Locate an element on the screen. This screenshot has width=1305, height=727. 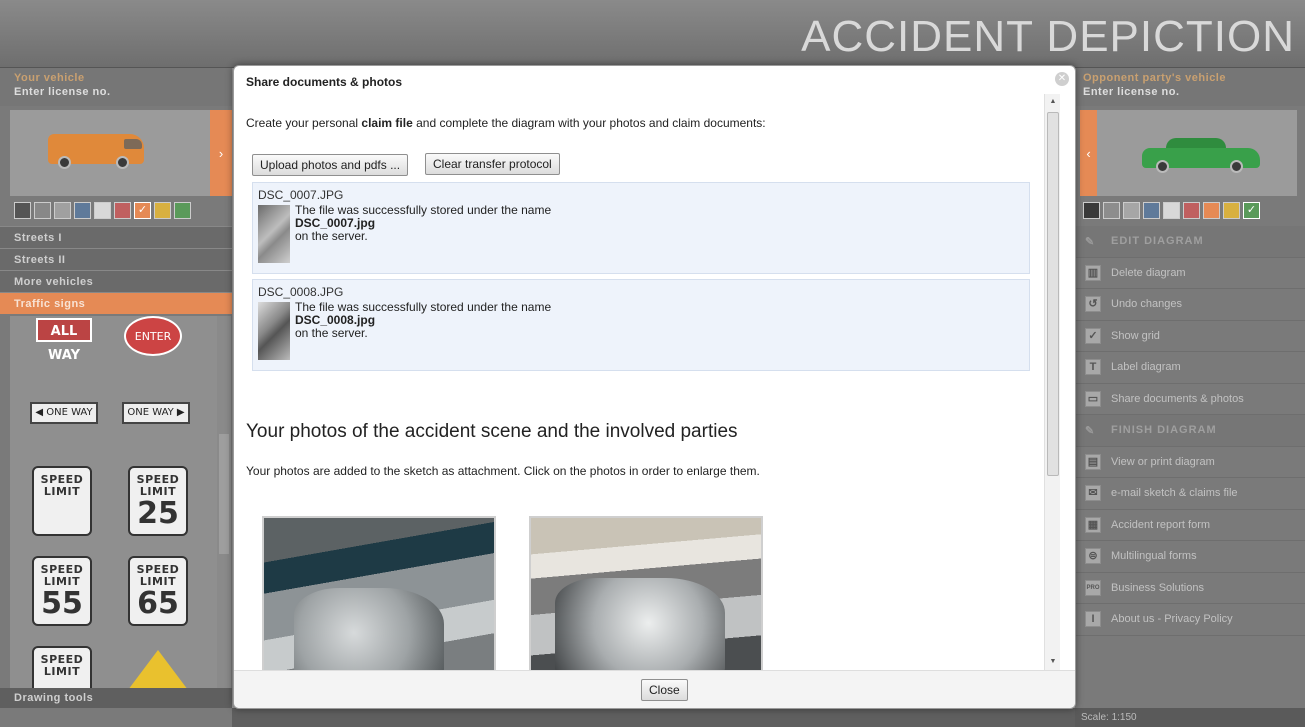
opponent-vehicle-title: Opponent party's vehicle is located at coordinates (1154, 78).